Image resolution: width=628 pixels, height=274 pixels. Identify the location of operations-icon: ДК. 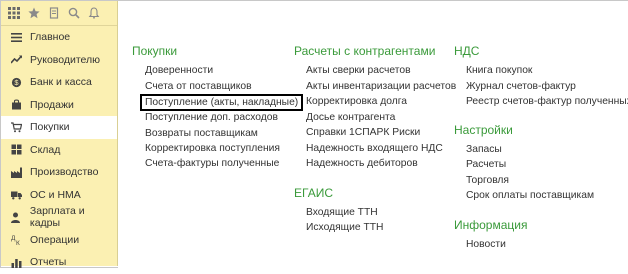
(16, 240).